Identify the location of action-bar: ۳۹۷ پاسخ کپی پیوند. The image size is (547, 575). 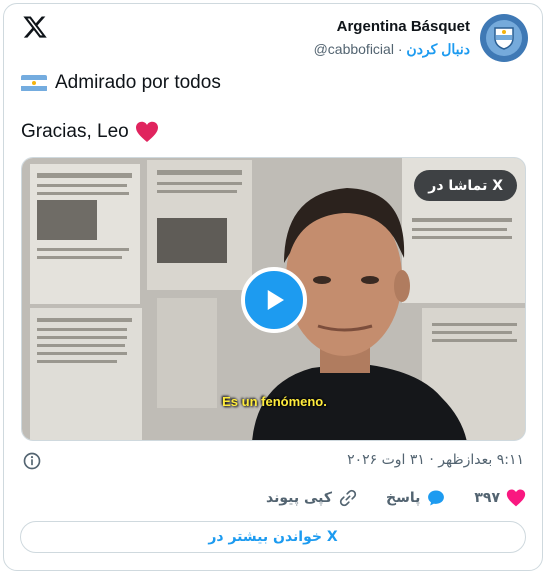
(396, 498).